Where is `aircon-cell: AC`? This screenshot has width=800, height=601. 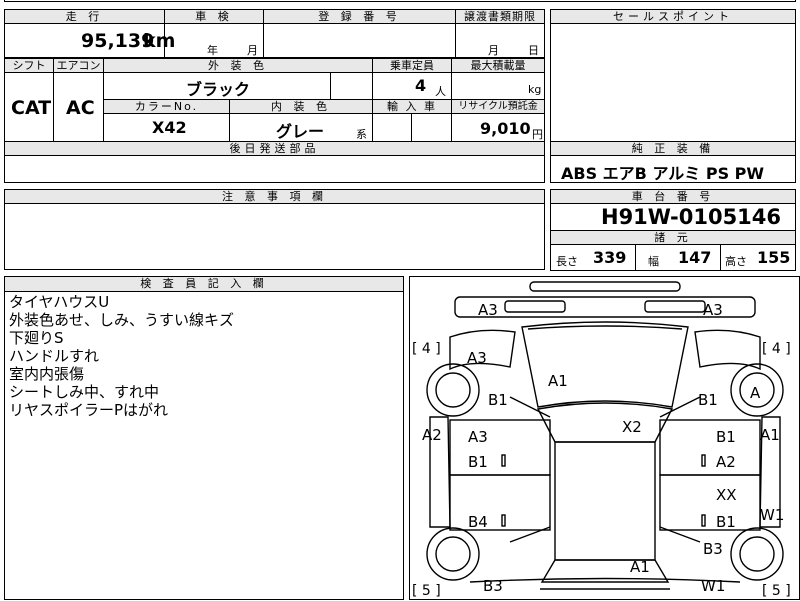 aircon-cell: AC is located at coordinates (78, 107).